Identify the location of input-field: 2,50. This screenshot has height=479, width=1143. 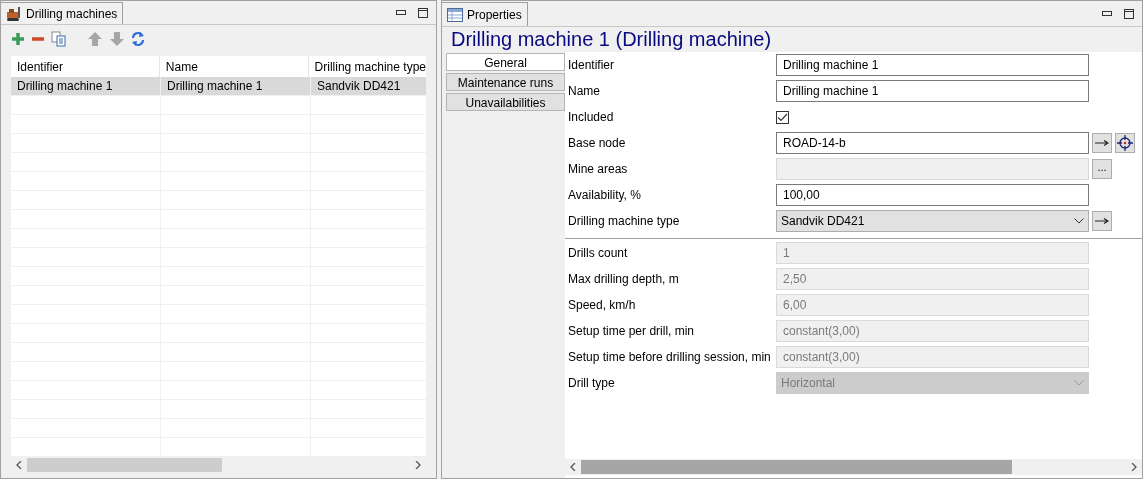
(932, 279).